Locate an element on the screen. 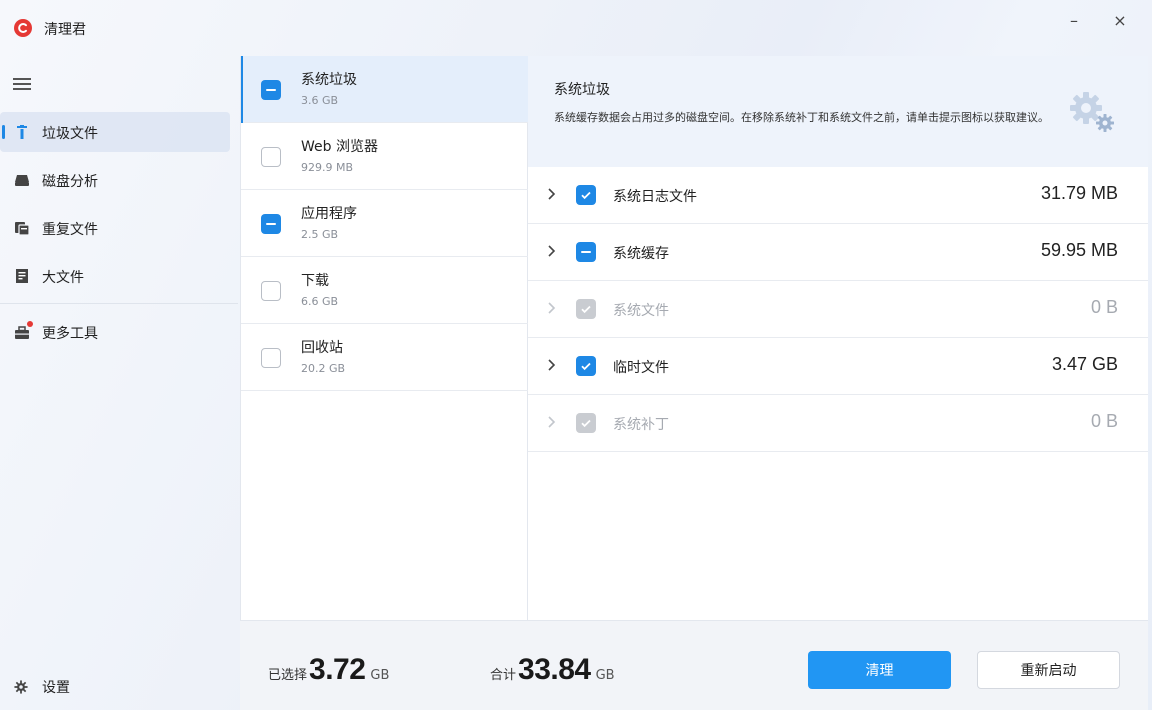 The height and width of the screenshot is (710, 1152). gears-icon is located at coordinates (1093, 112).